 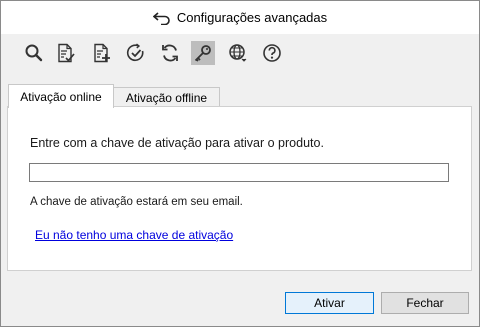 What do you see at coordinates (252, 17) in the screenshot?
I see `window-title: Configurações avançadas` at bounding box center [252, 17].